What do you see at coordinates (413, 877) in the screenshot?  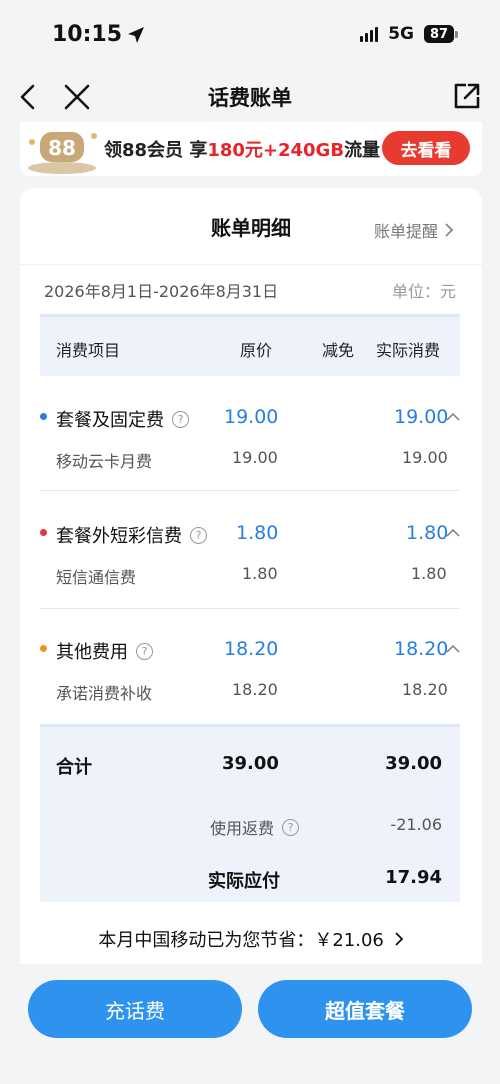 I see `amount-due-value: 17.94` at bounding box center [413, 877].